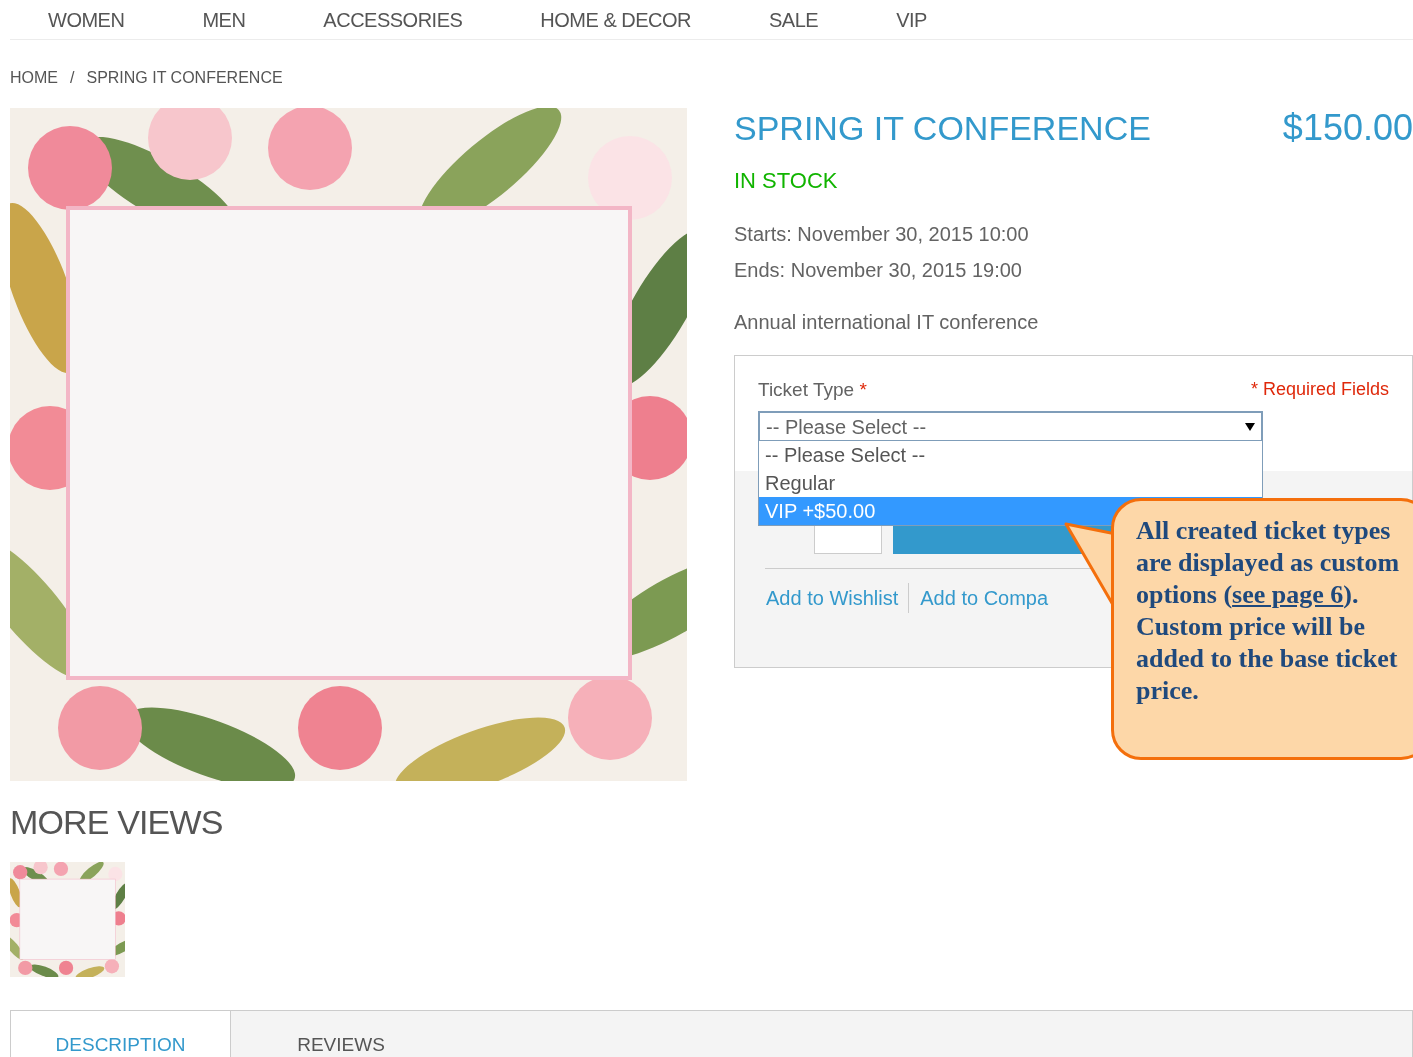  I want to click on product-price: $150.00, so click(1347, 128).